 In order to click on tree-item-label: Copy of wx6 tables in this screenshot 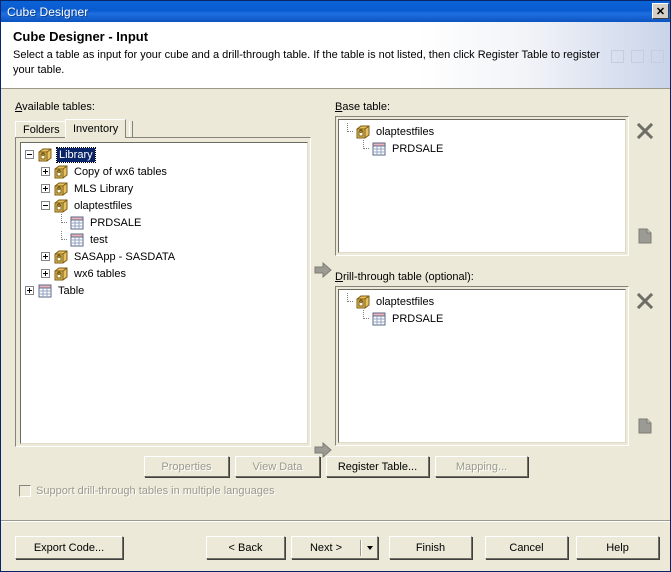, I will do `click(120, 171)`.